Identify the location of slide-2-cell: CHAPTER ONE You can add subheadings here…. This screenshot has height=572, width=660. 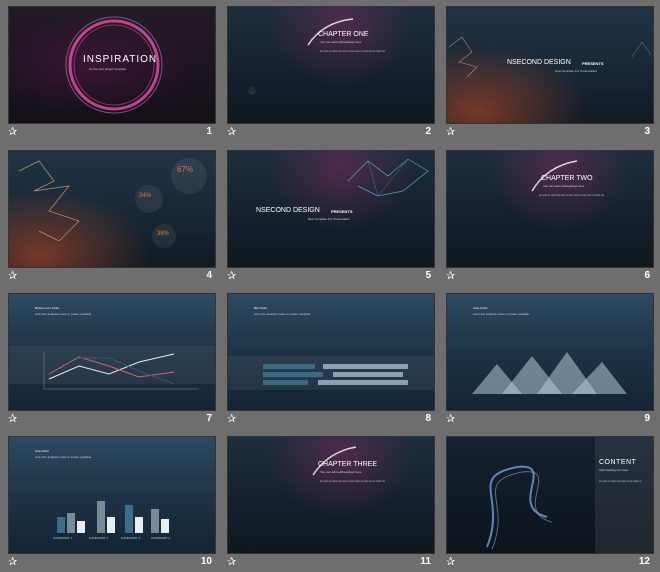
(332, 74).